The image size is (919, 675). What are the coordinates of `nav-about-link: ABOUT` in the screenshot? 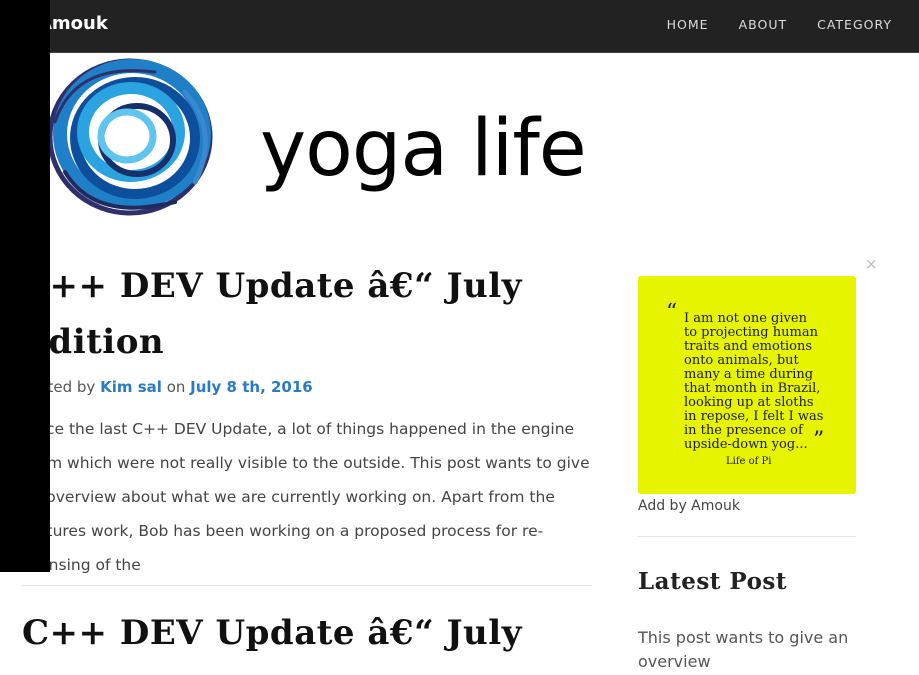 It's located at (763, 24).